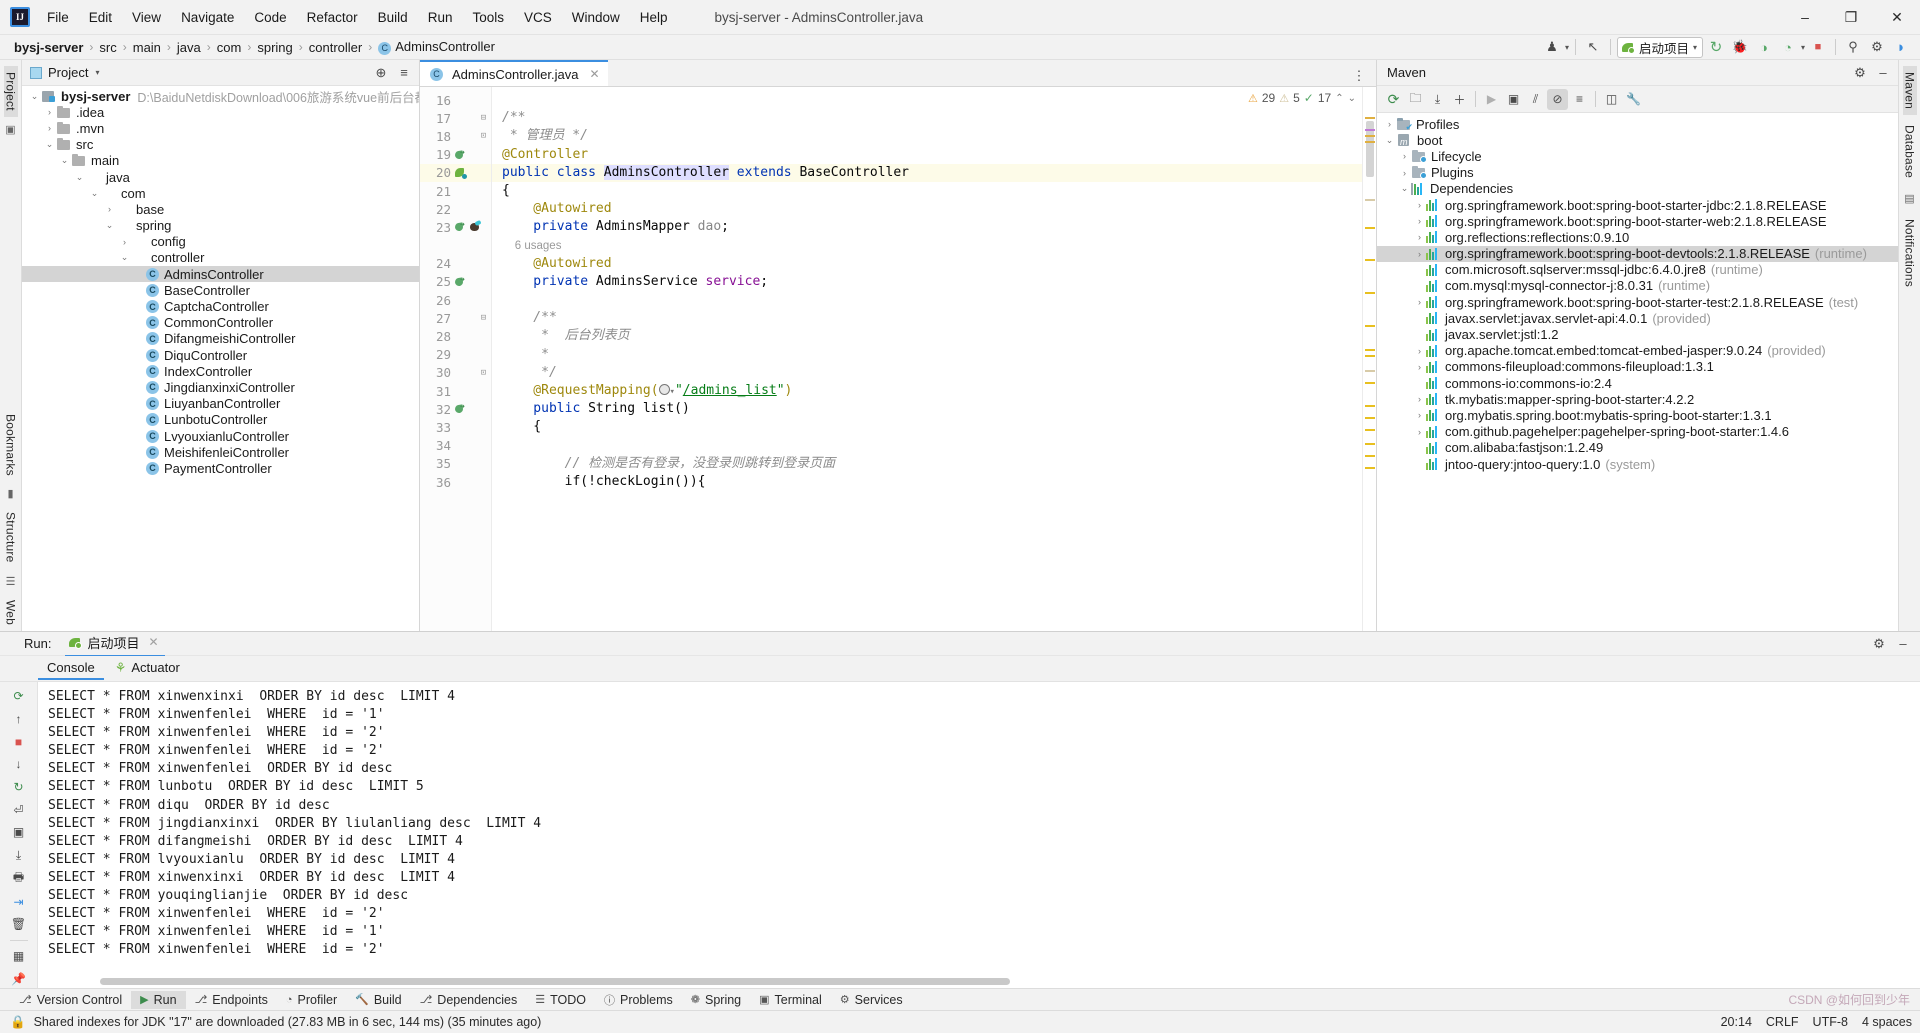  Describe the element at coordinates (455, 318) in the screenshot. I see `gutter-row: 27 ⊟` at that location.